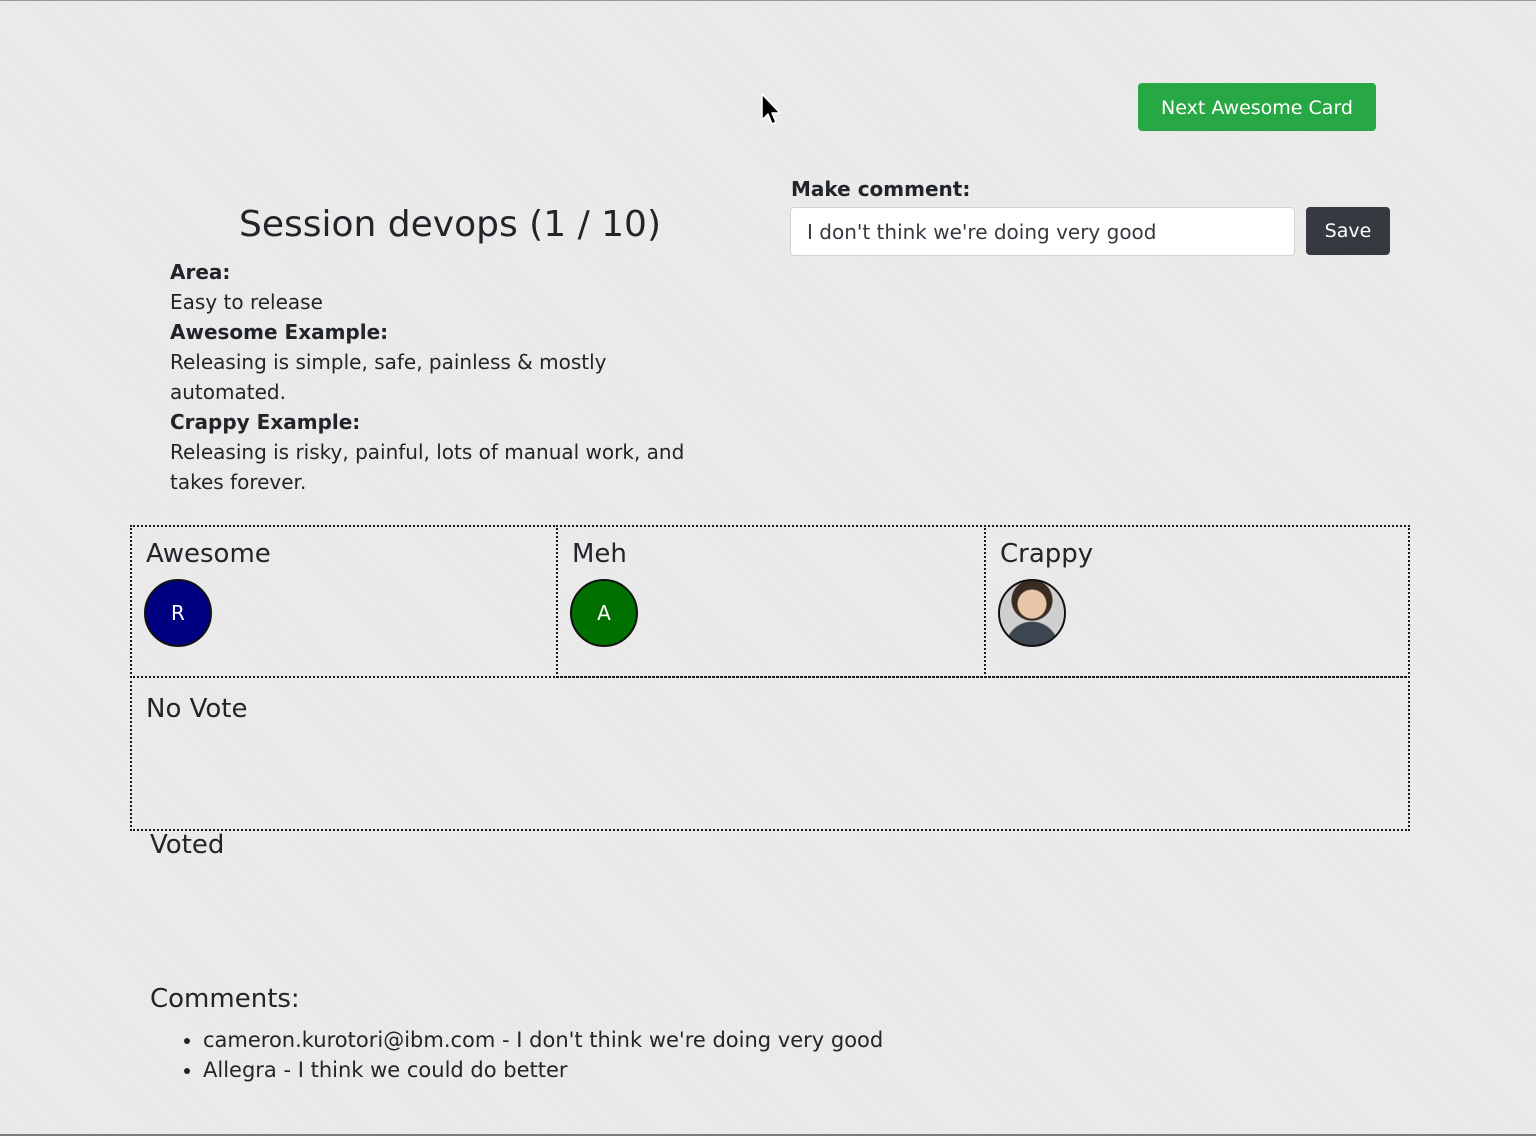 The image size is (1536, 1136). I want to click on area-value: Easy to release, so click(246, 302).